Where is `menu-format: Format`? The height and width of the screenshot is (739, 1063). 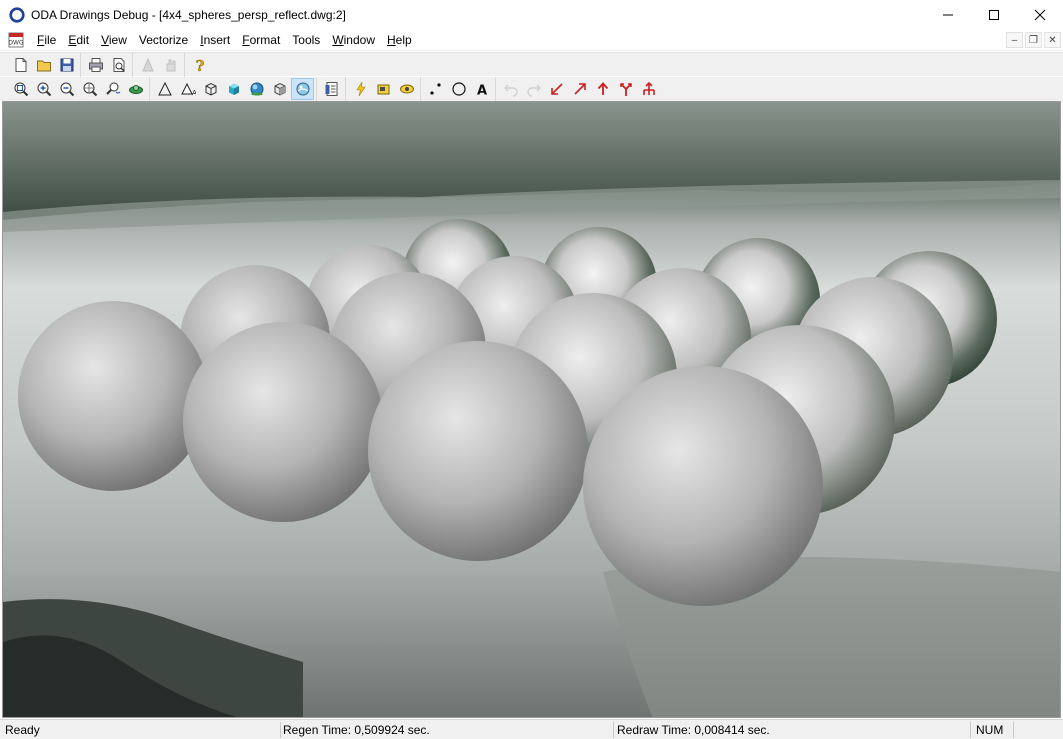 menu-format: Format is located at coordinates (261, 40).